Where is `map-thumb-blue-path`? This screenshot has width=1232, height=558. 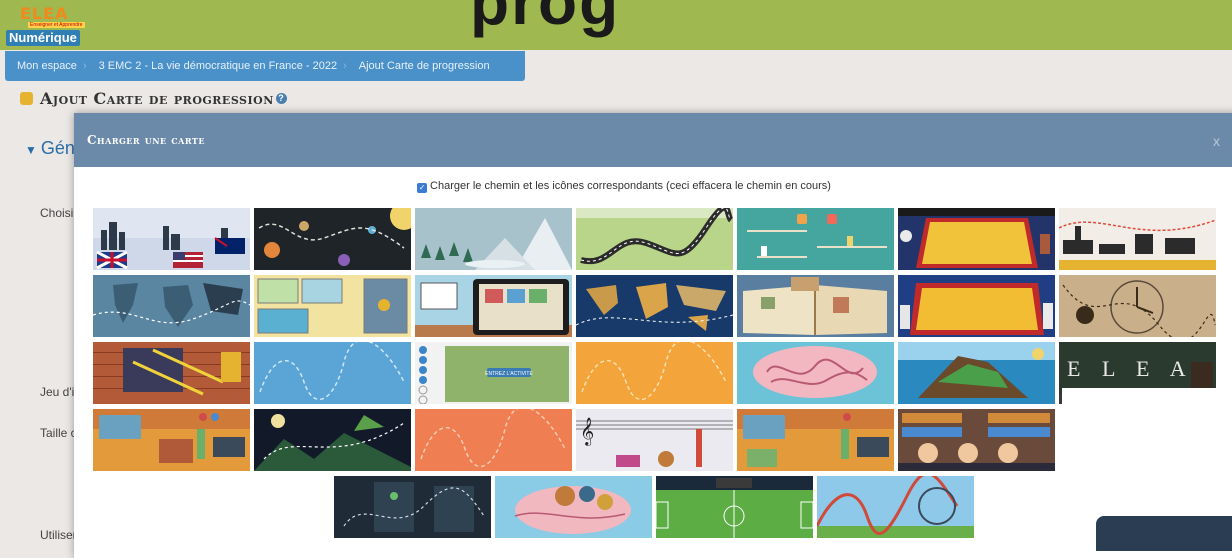 map-thumb-blue-path is located at coordinates (332, 373).